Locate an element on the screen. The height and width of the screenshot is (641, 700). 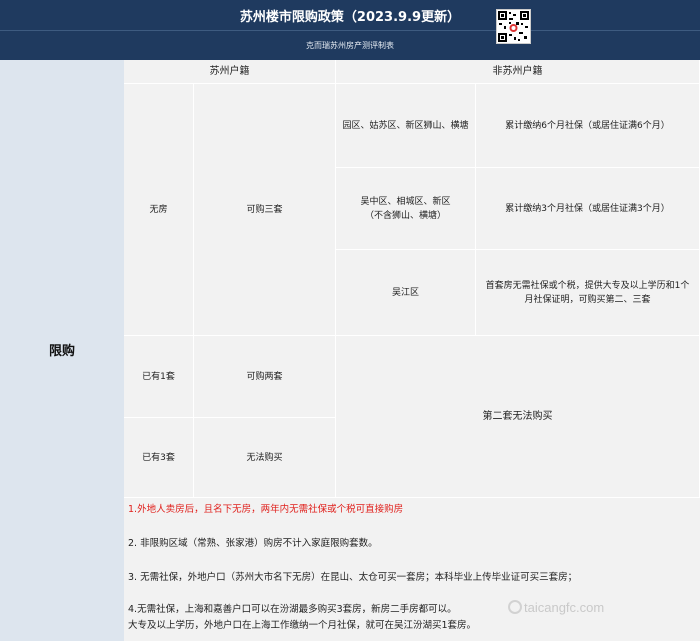
local-status-cell: 已有1套 is located at coordinates (159, 377).